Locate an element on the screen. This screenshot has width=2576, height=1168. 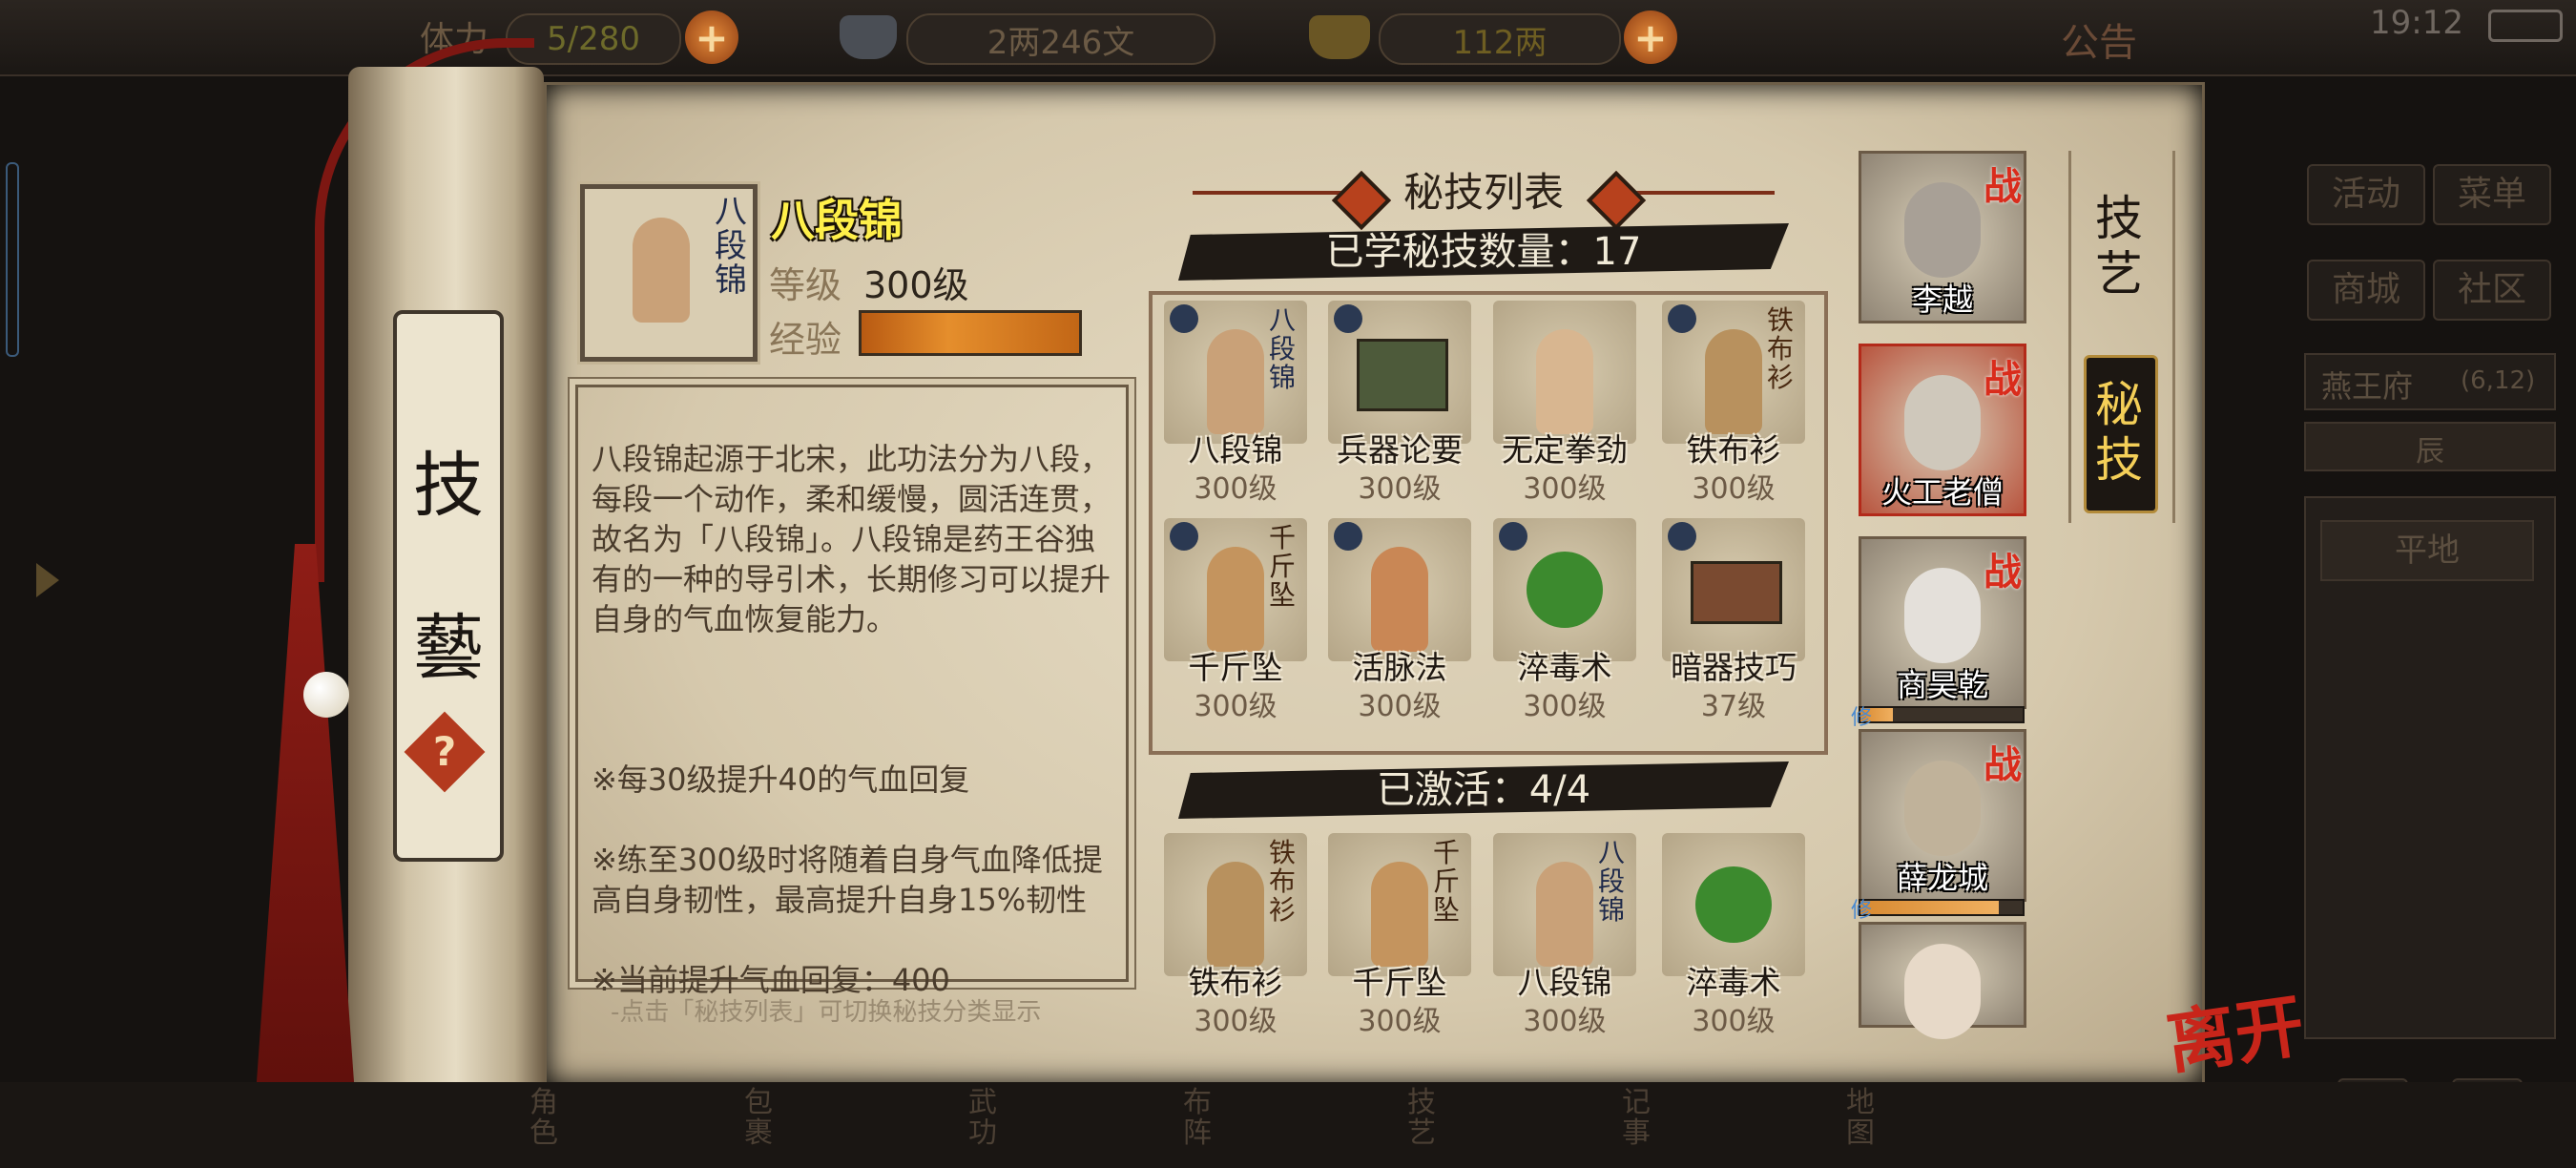
nav-formation: 布阵 is located at coordinates (1202, 1118).